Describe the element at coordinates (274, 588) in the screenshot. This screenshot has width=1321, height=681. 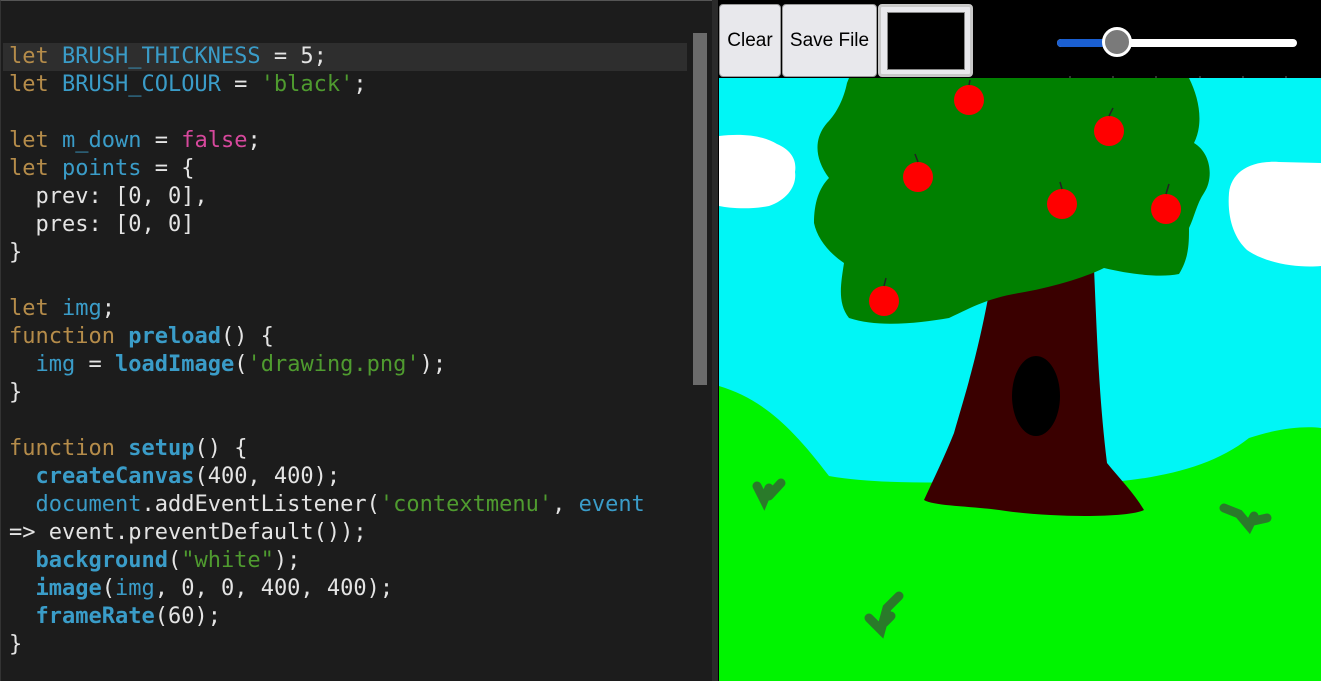
I see `code-token: , 0, 0, 400, 400);` at that location.